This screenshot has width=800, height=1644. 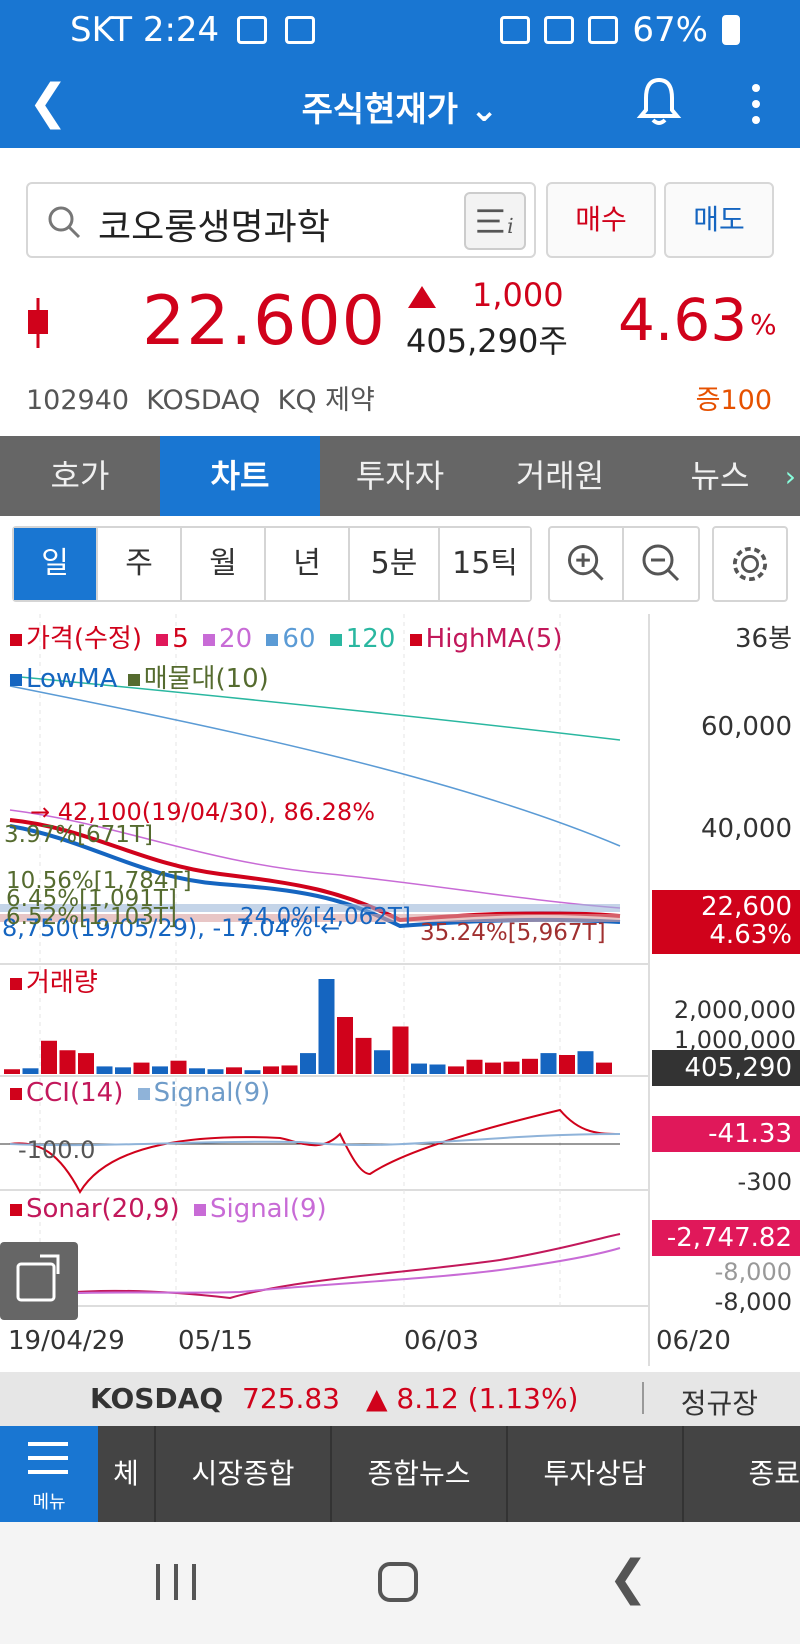 I want to click on bottom-nav: 메뉴 체 시장종합 종합뉴스 투자상담 종료, so click(x=400, y=1474).